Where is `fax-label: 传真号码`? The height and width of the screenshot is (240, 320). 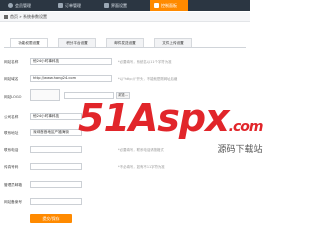 fax-label: 传真号码 is located at coordinates (11, 167).